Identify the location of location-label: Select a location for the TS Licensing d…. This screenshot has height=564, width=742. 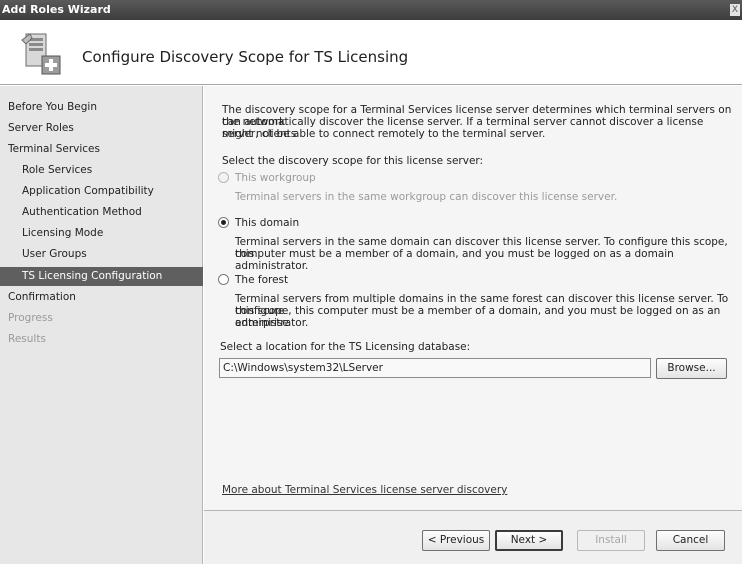
(345, 347).